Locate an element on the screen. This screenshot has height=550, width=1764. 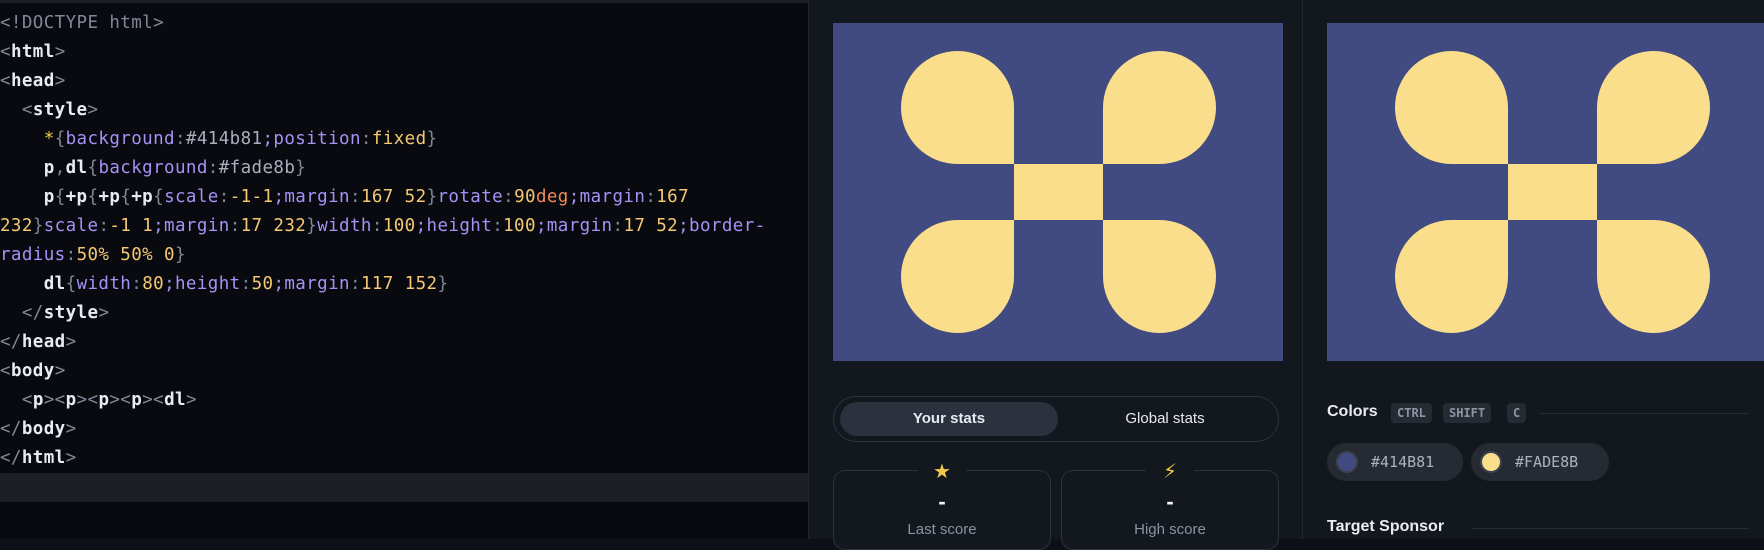
code-token: +p is located at coordinates (76, 197).